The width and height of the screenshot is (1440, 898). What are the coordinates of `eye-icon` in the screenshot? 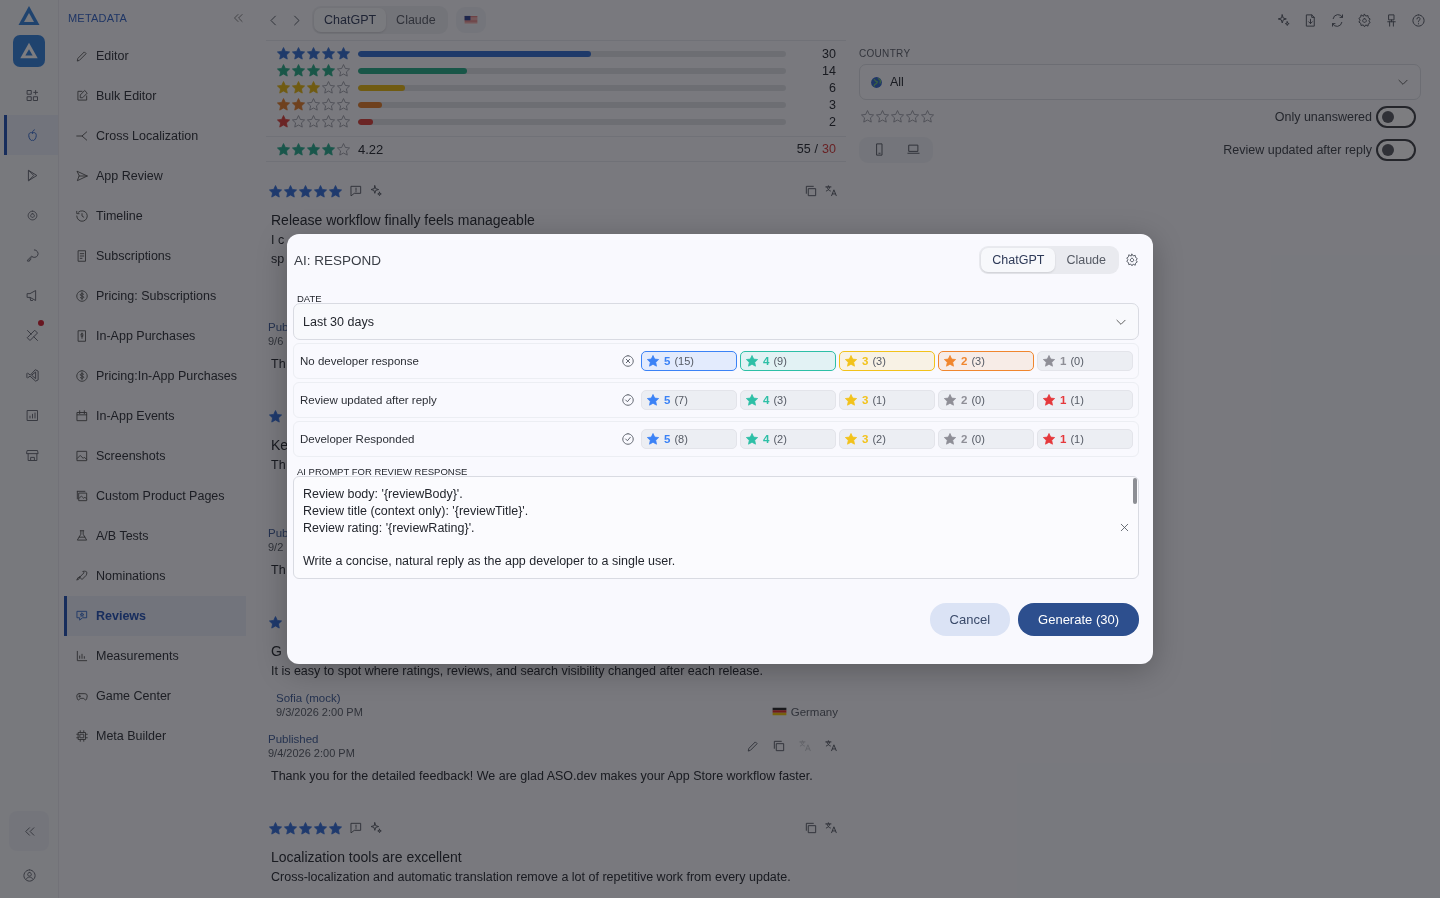 It's located at (32, 215).